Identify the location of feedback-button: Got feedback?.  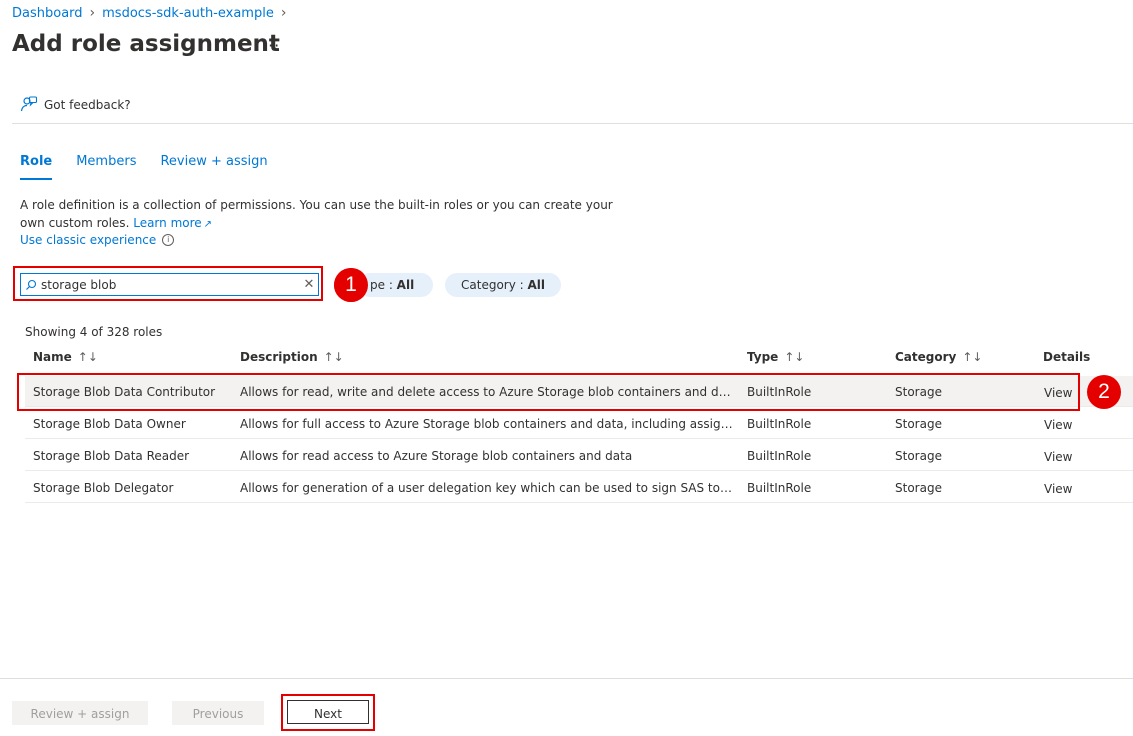
(75, 104).